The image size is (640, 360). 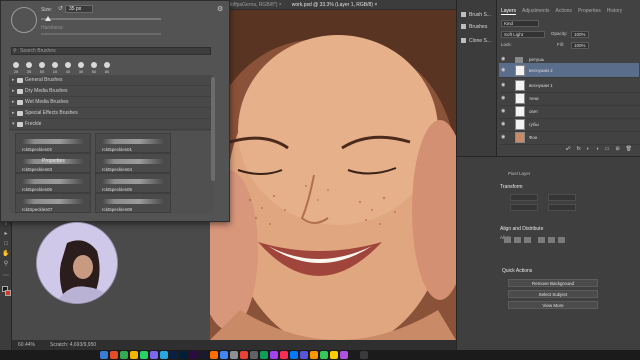 What do you see at coordinates (204, 355) in the screenshot?
I see `after-effects-icon` at bounding box center [204, 355].